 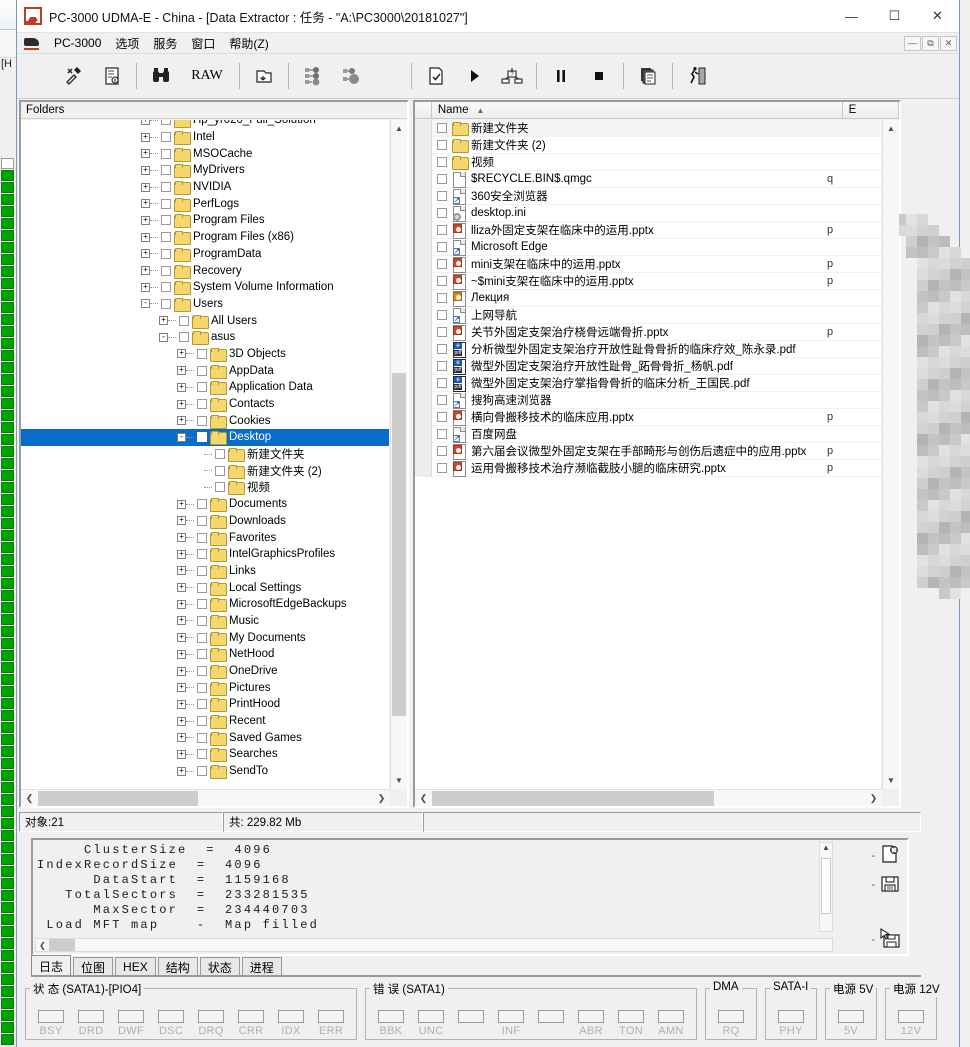 What do you see at coordinates (890, 854) in the screenshot?
I see `log-export-button` at bounding box center [890, 854].